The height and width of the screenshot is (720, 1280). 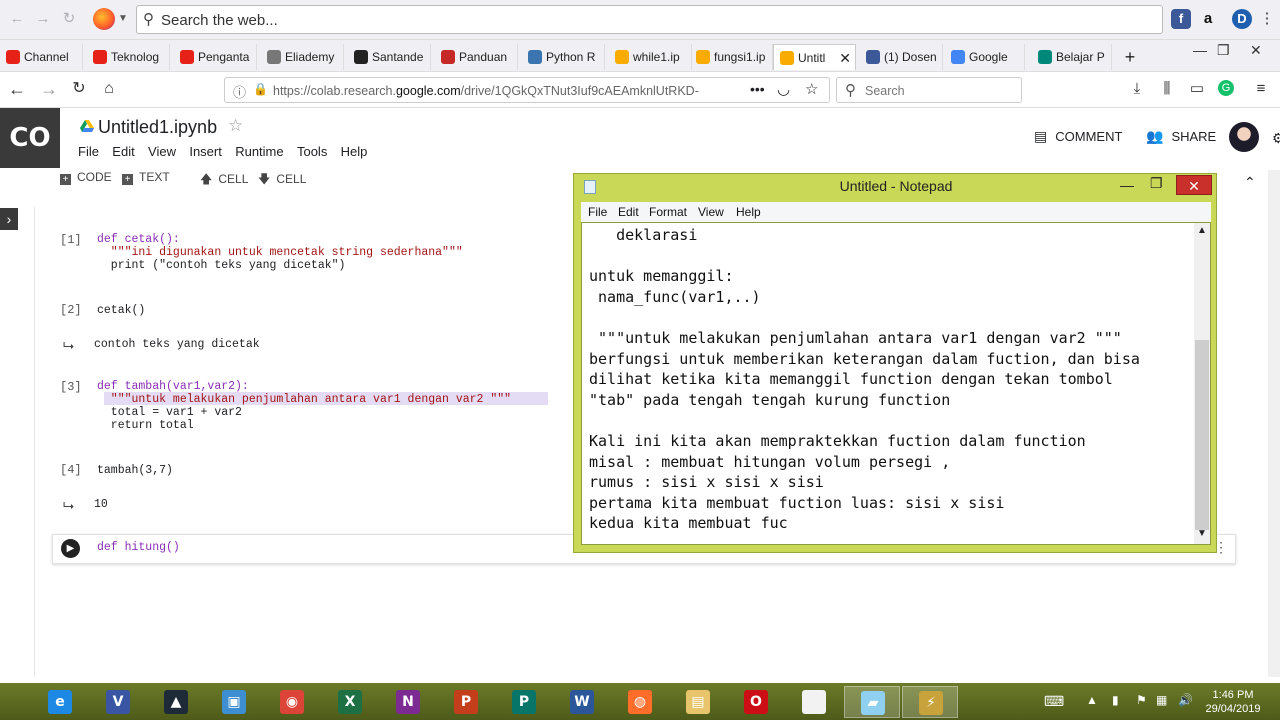 I want to click on notebook-title: Untitled1.ipynb, so click(x=157, y=127).